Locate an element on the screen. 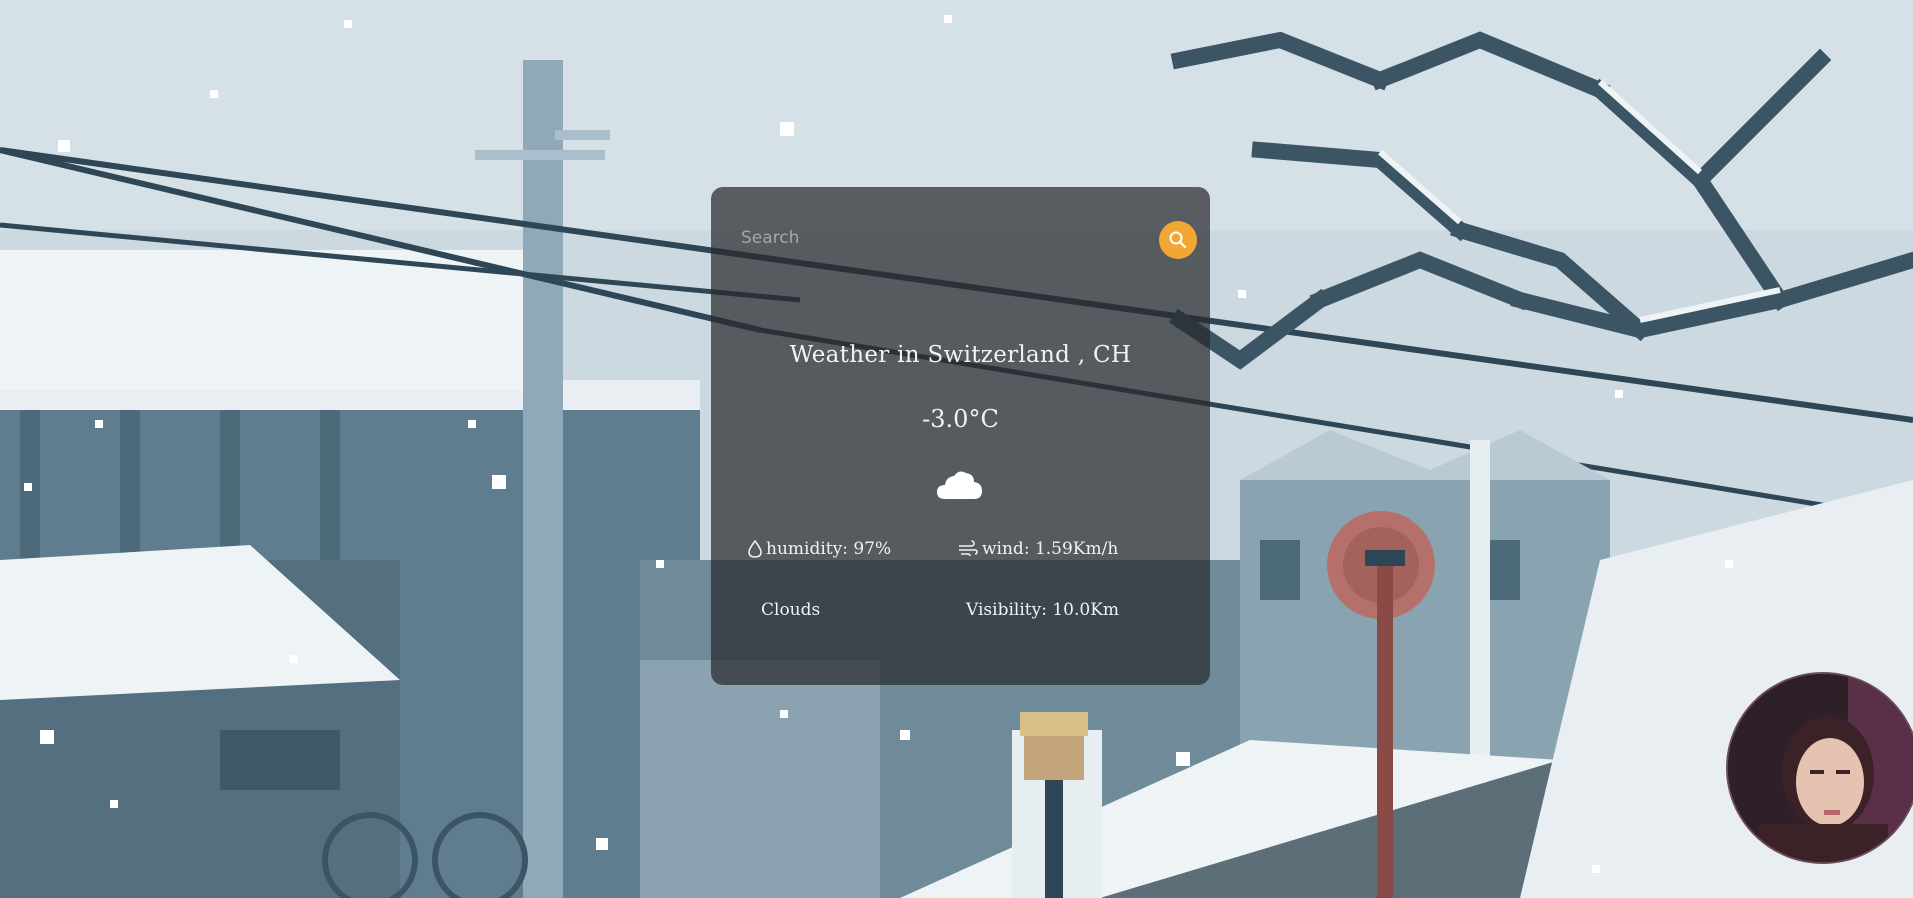  temperature-value: -3.0°C is located at coordinates (960, 419).